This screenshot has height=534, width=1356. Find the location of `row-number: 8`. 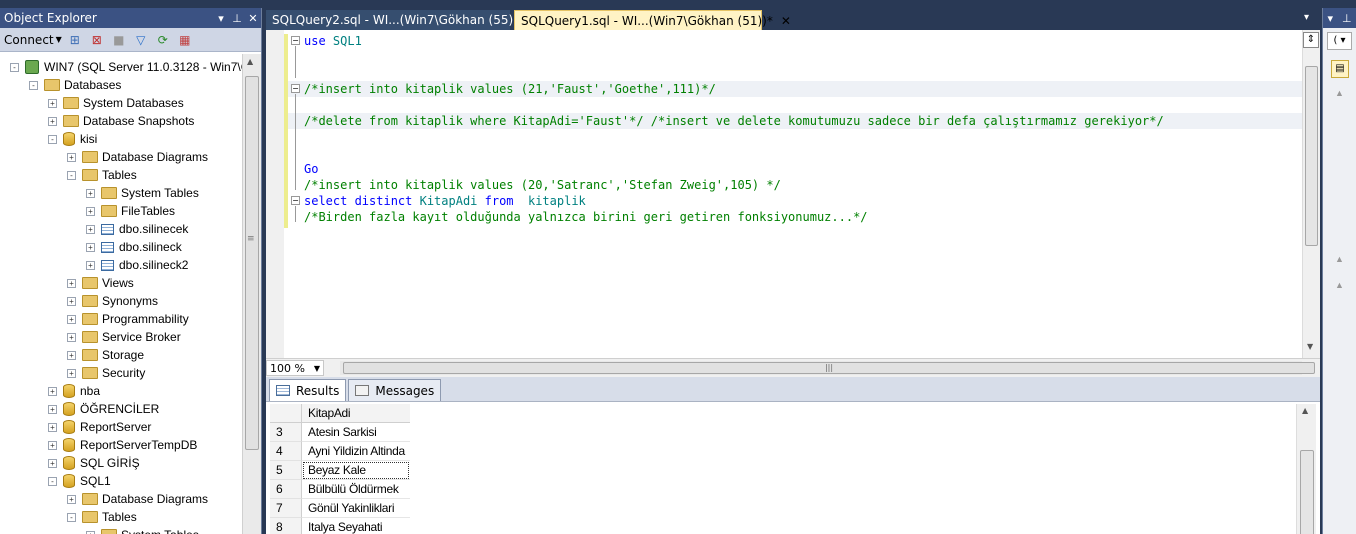

row-number: 8 is located at coordinates (286, 526).